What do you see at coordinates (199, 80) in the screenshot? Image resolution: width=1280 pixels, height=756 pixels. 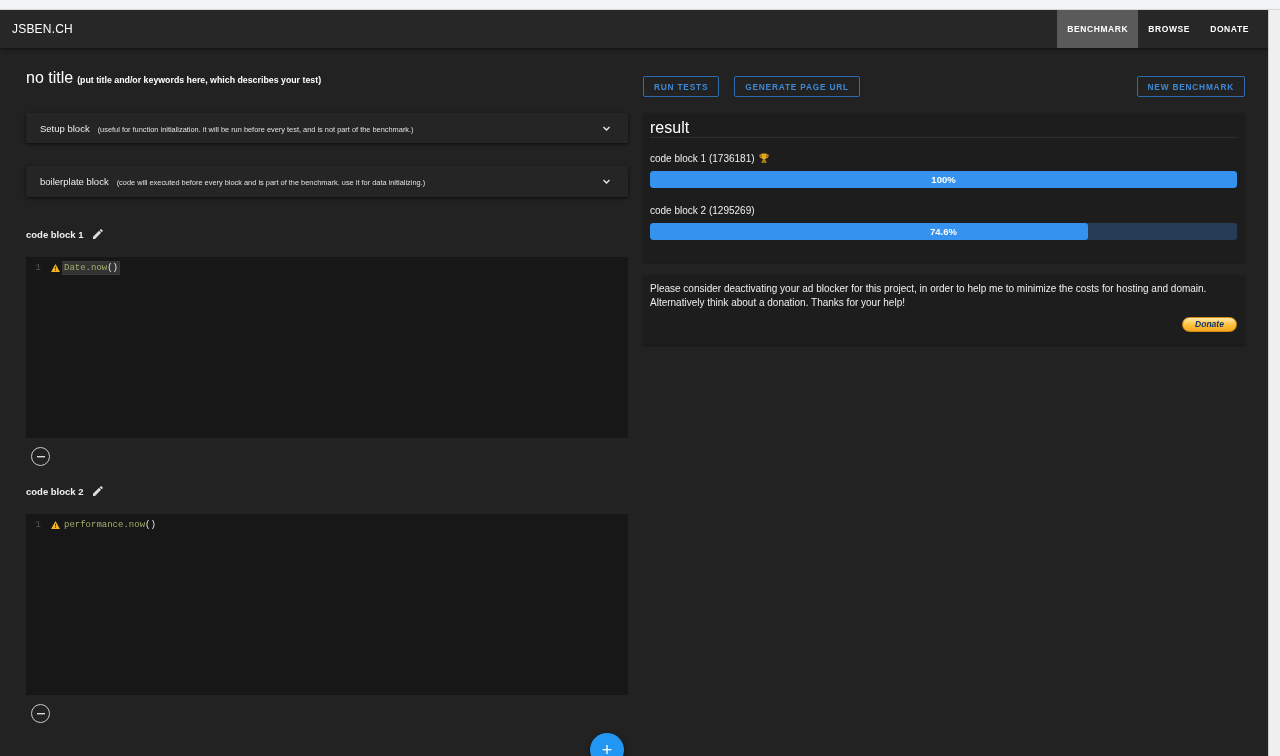 I see `title-hint: (put title and/or keywords here, which describes your test)` at bounding box center [199, 80].